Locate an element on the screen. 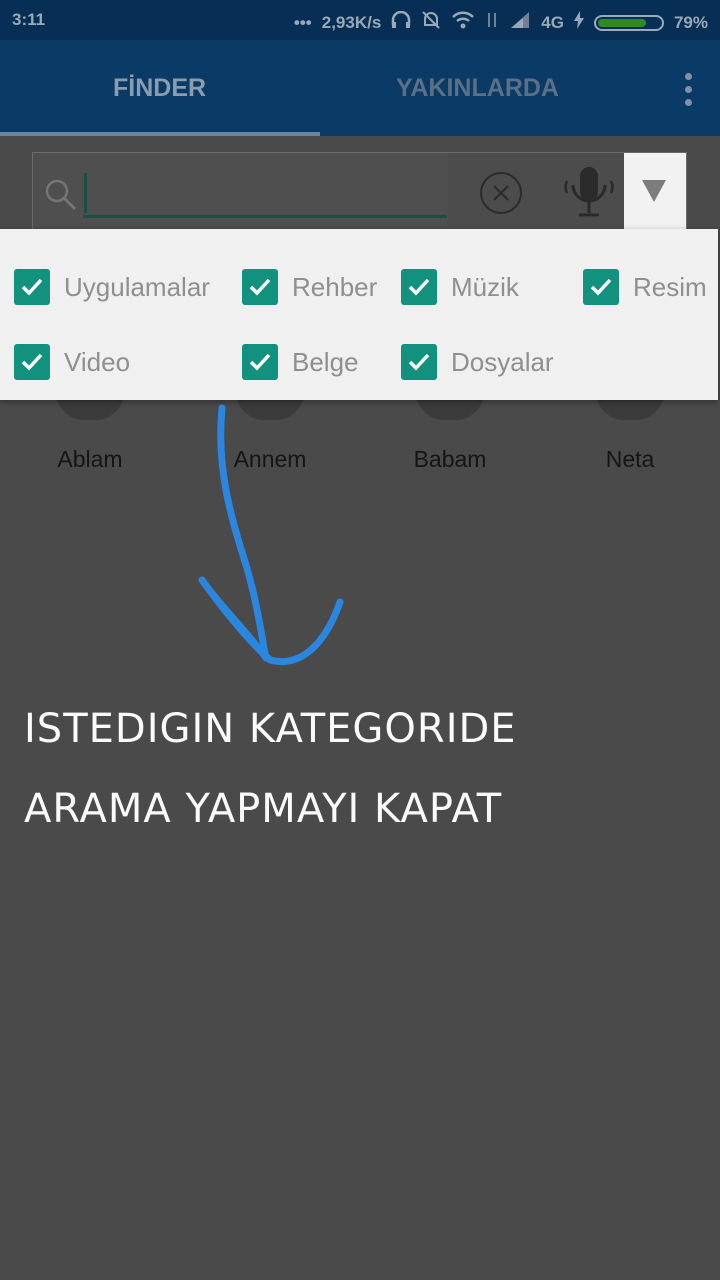 The width and height of the screenshot is (720, 1280). search-bar is located at coordinates (359, 192).